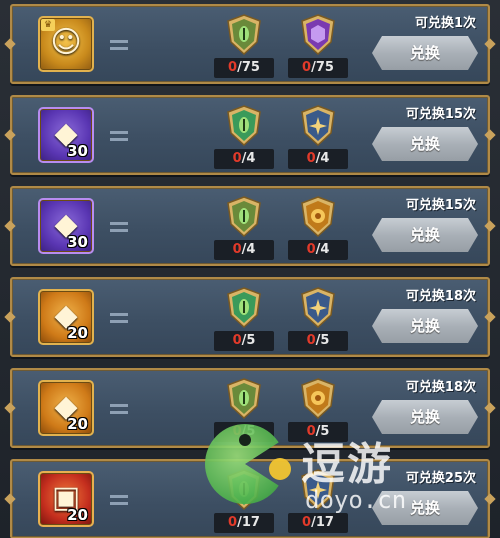 The width and height of the screenshot is (500, 538). I want to click on exchange-row: ☺ ♛ 0/75 0/75 可兑换1次兑换, so click(250, 44).